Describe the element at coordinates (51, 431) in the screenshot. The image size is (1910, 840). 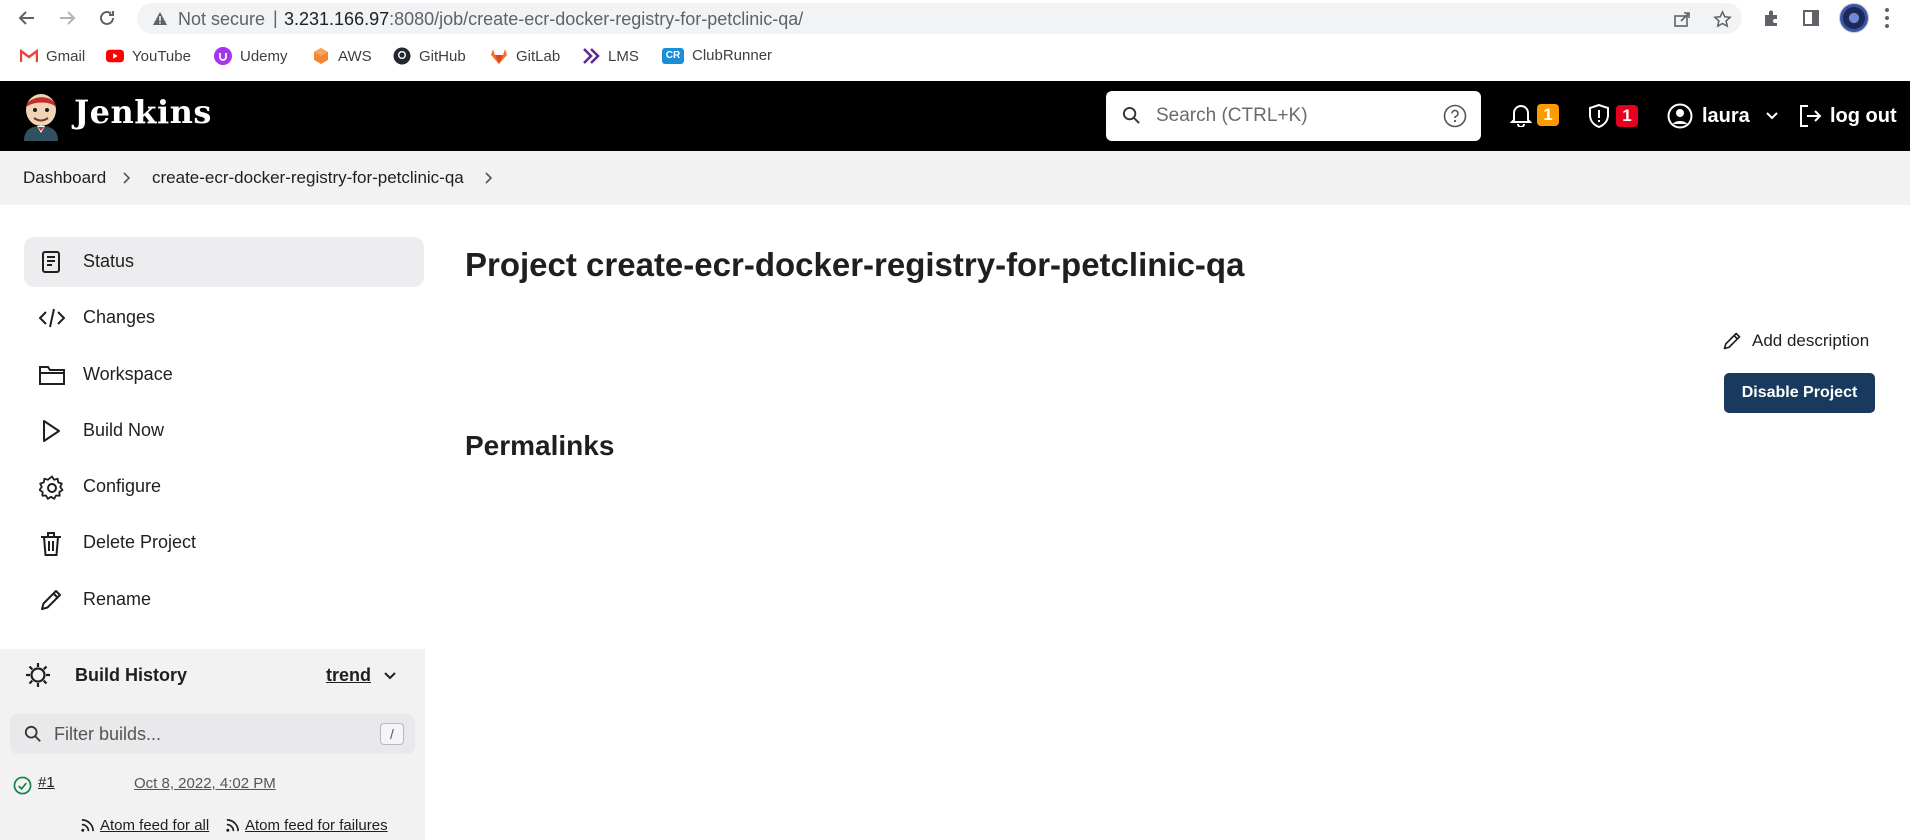
I see `play-icon` at that location.